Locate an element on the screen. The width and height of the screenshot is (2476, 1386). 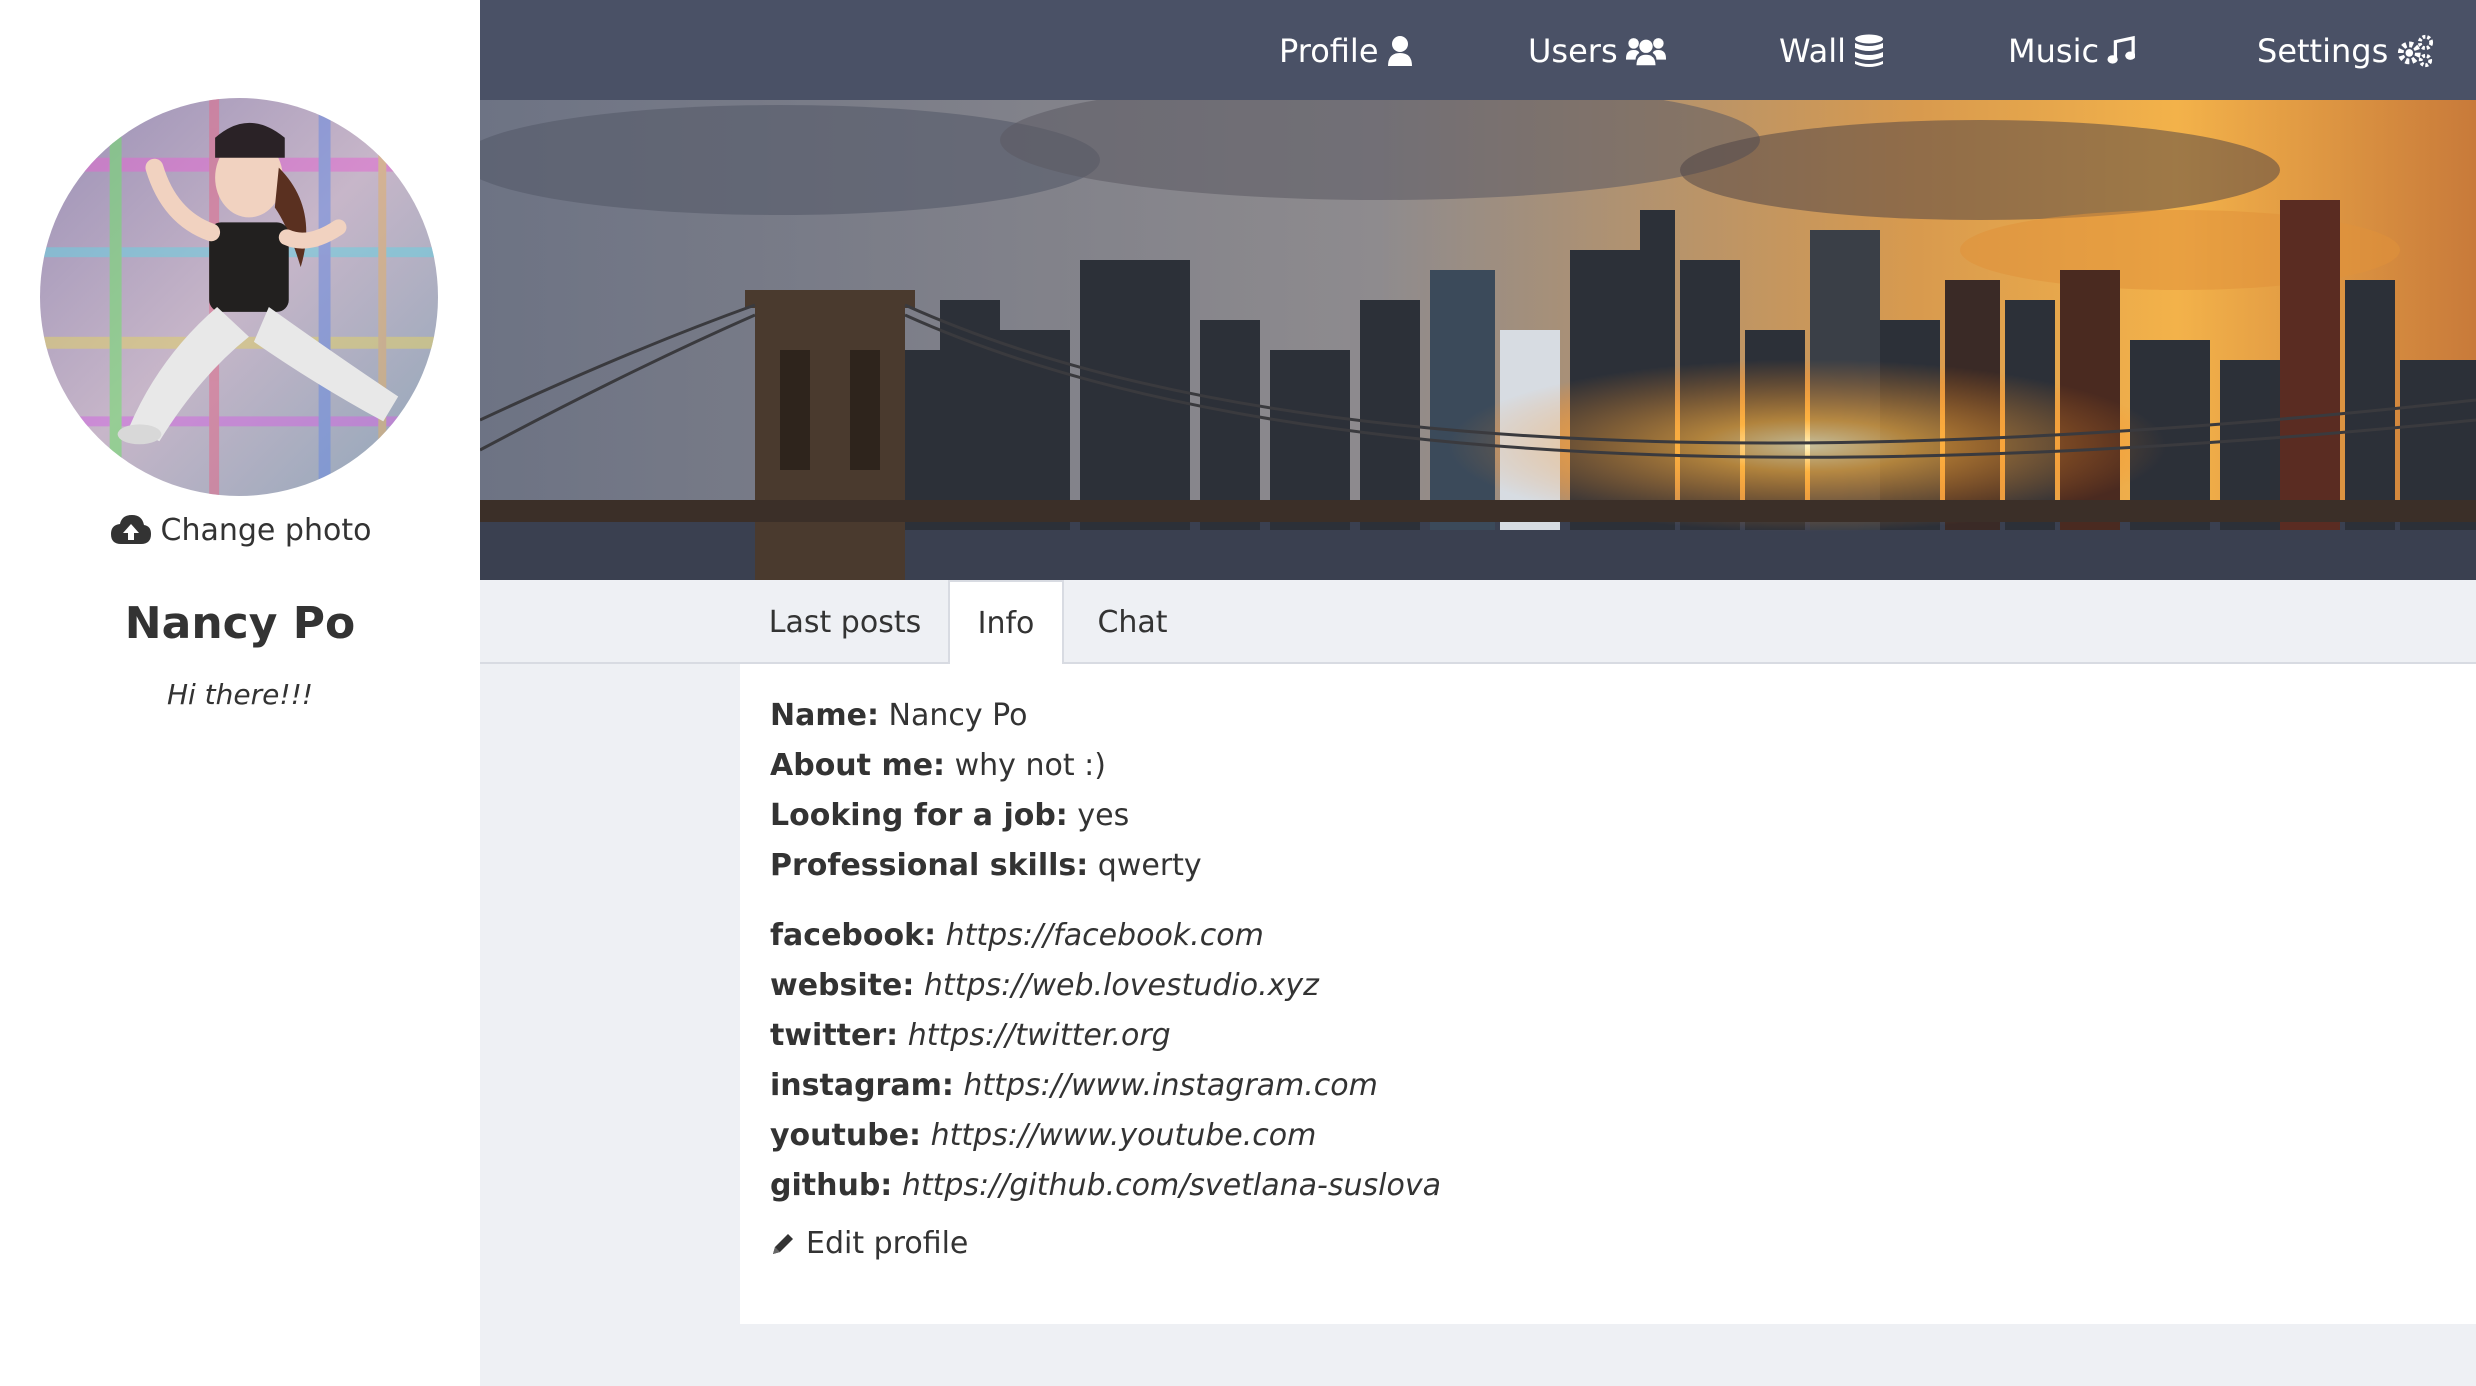
edit-profile-label: Edit profile is located at coordinates (887, 1243).